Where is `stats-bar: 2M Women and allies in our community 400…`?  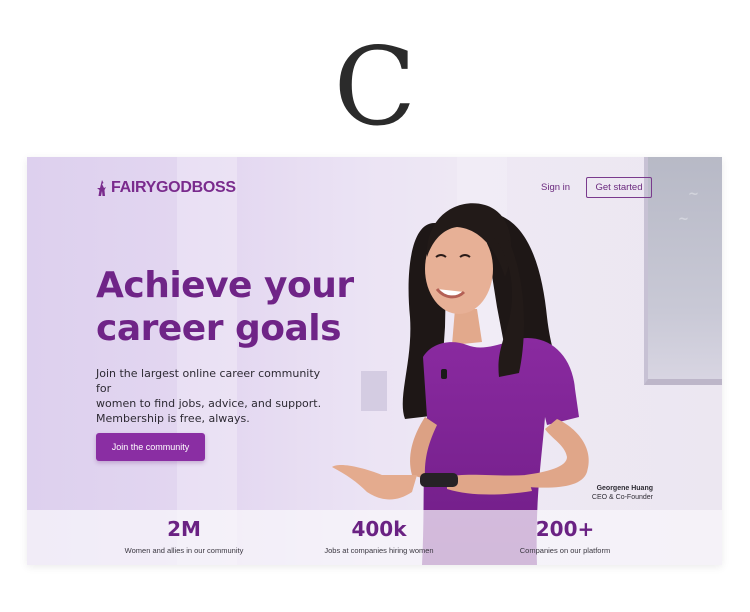
stats-bar: 2M Women and allies in our community 400… is located at coordinates (374, 537).